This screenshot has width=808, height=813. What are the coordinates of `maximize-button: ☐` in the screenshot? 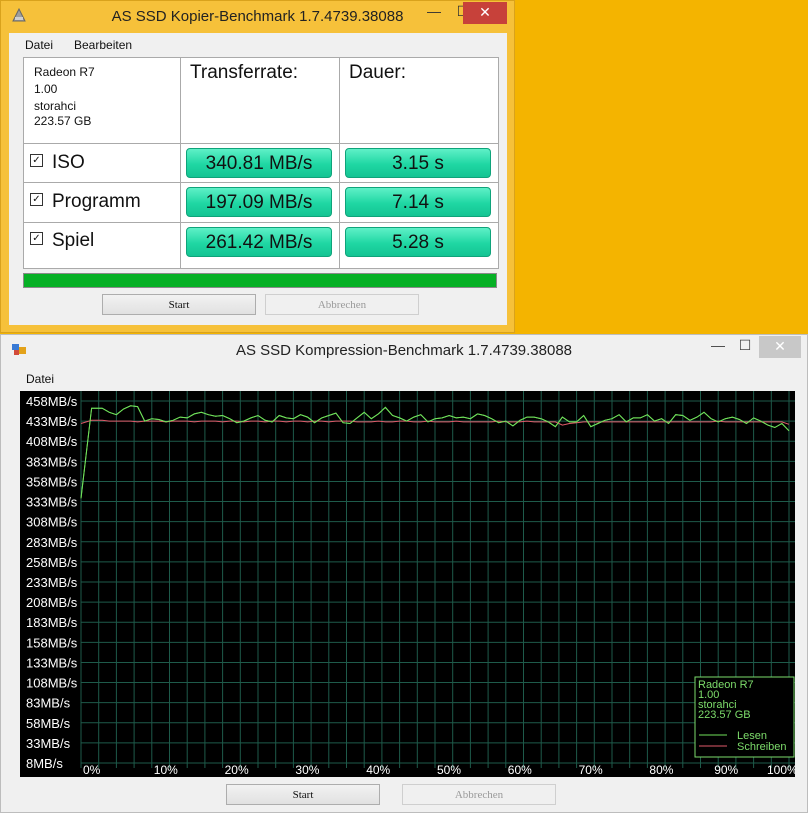 It's located at (745, 346).